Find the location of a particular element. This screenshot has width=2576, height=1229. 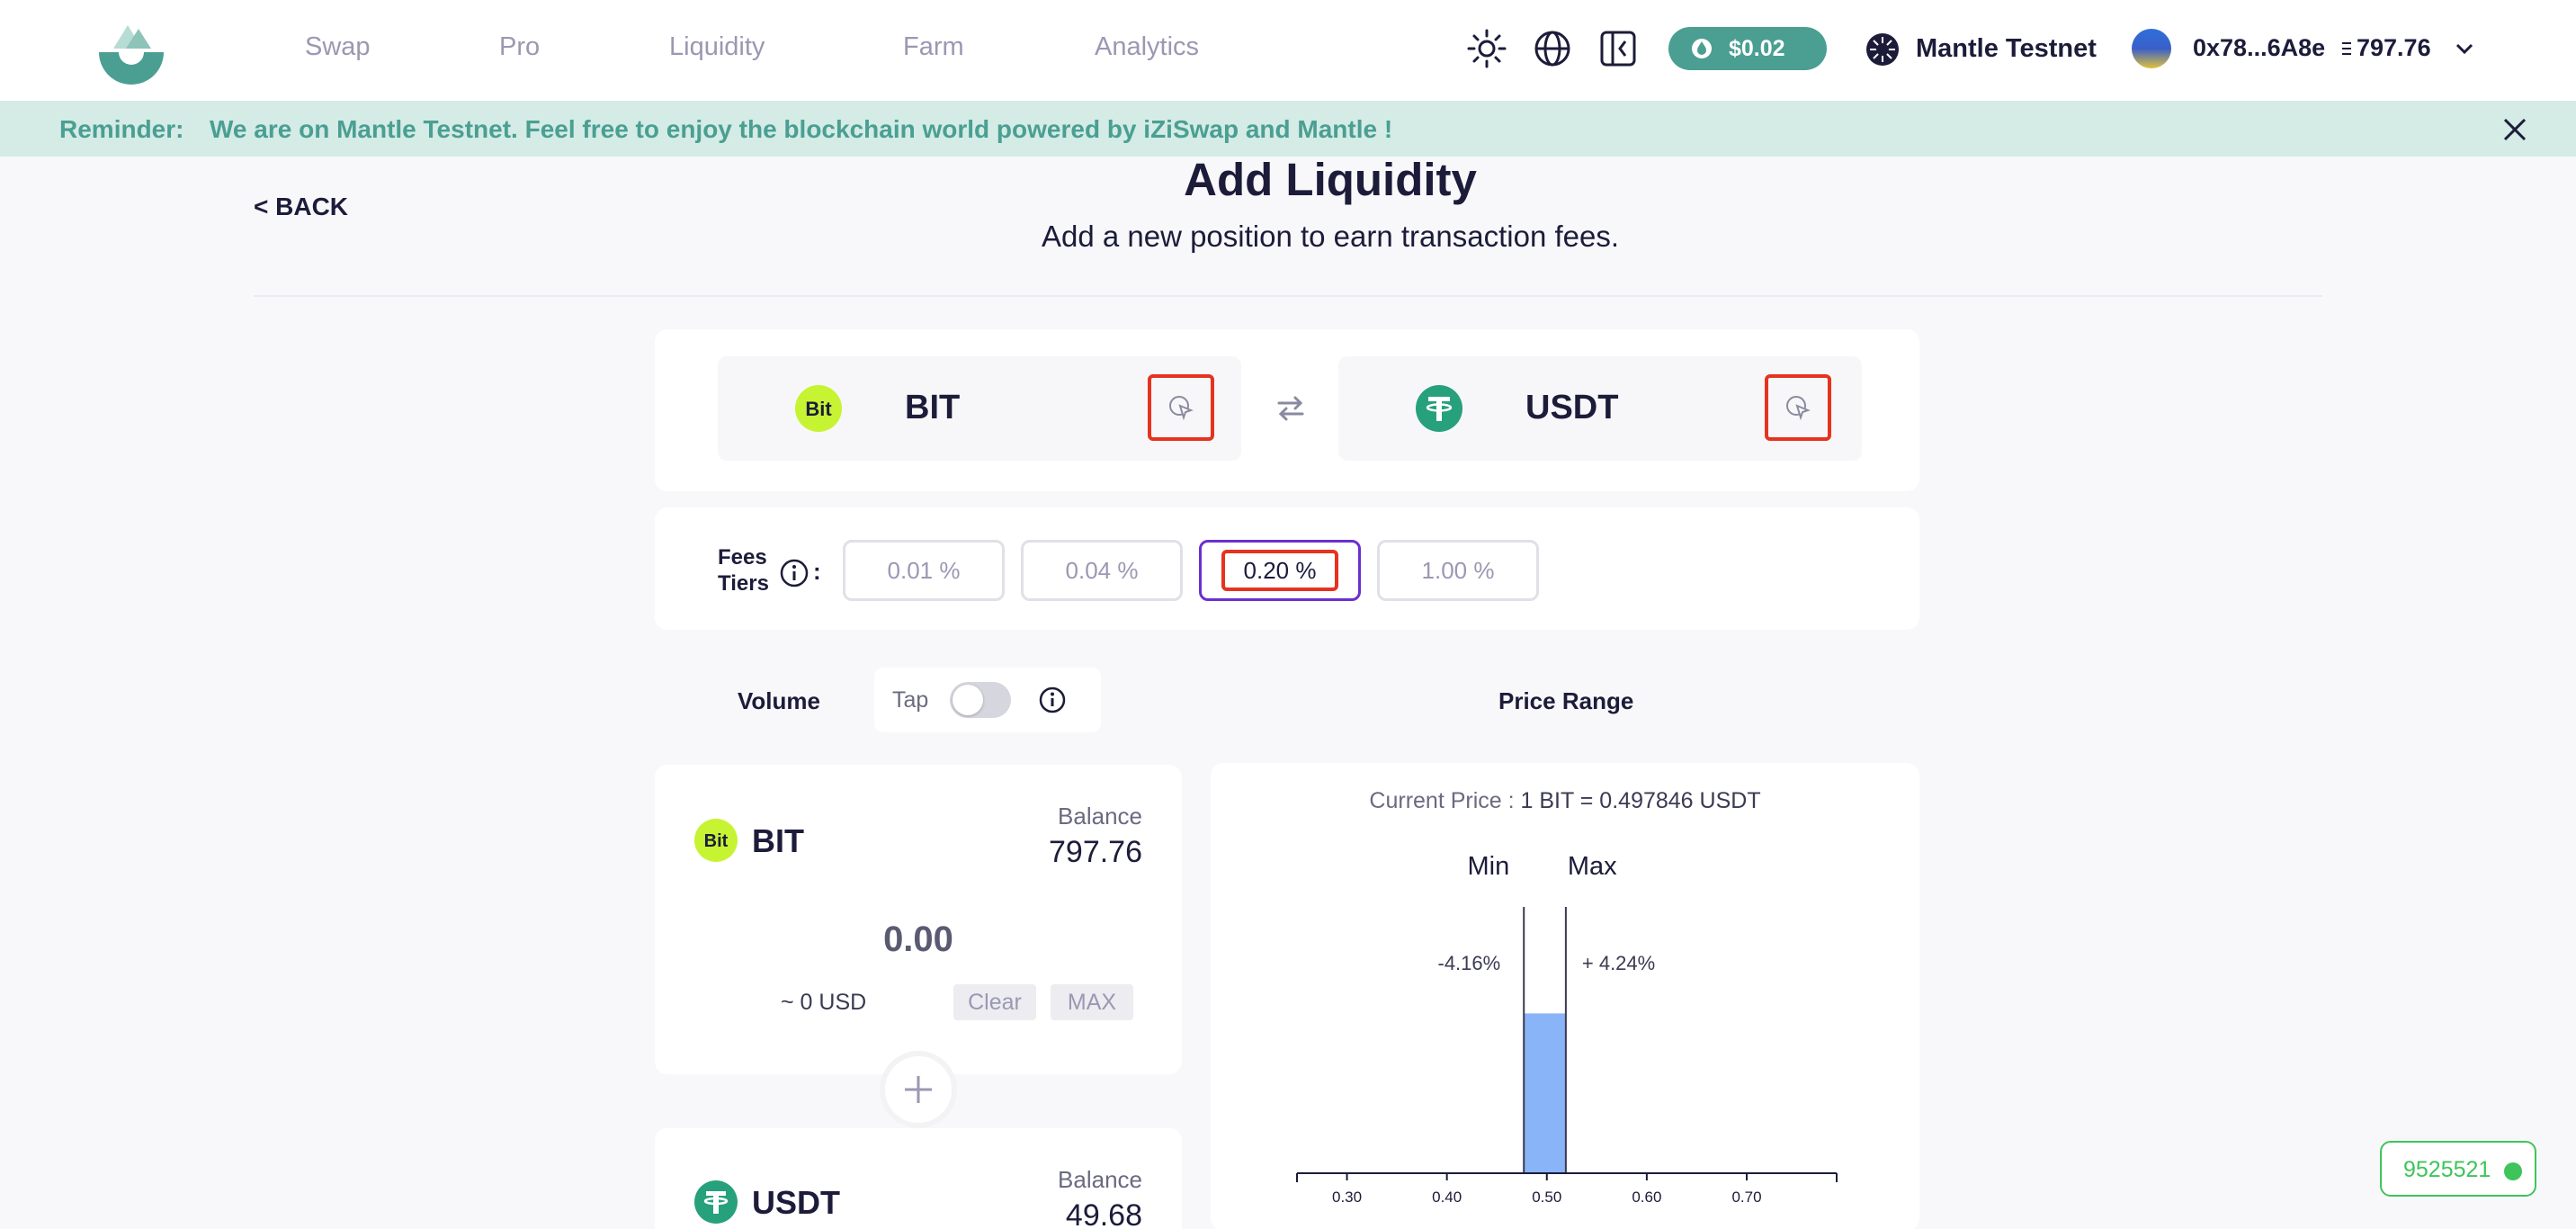

izi-token-icon is located at coordinates (1702, 49).